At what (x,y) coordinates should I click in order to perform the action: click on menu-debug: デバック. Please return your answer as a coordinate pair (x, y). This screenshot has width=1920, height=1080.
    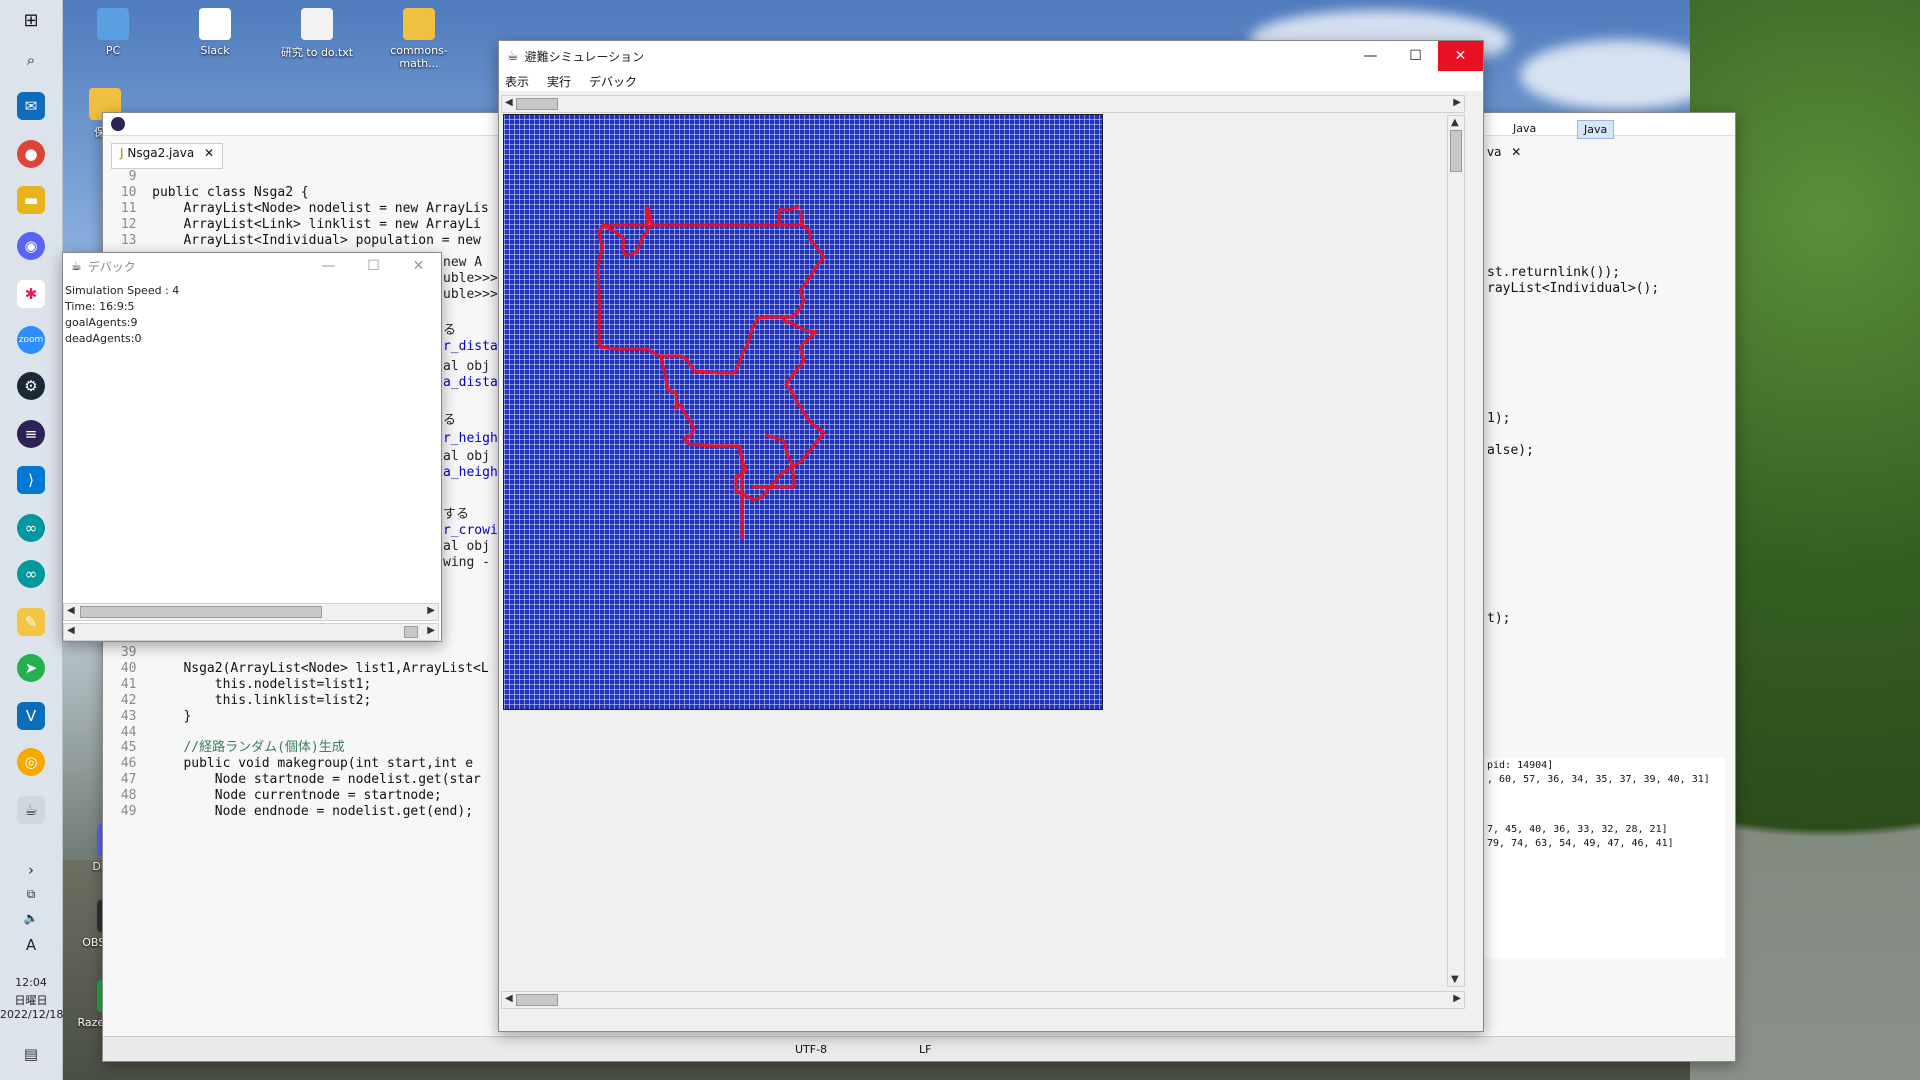
    Looking at the image, I should click on (613, 81).